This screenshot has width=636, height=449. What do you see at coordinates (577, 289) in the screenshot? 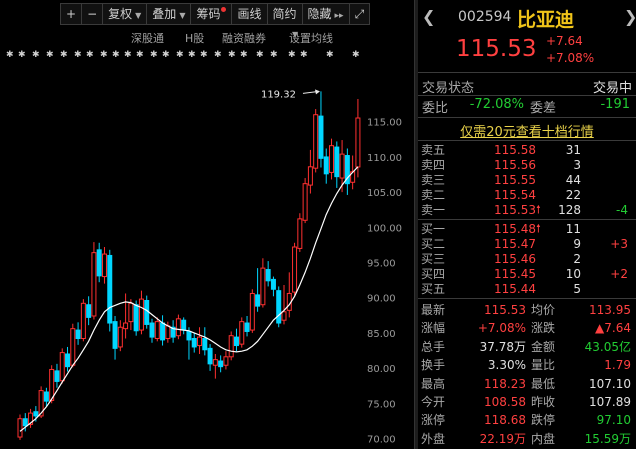
I see `bid-volume: 5` at bounding box center [577, 289].